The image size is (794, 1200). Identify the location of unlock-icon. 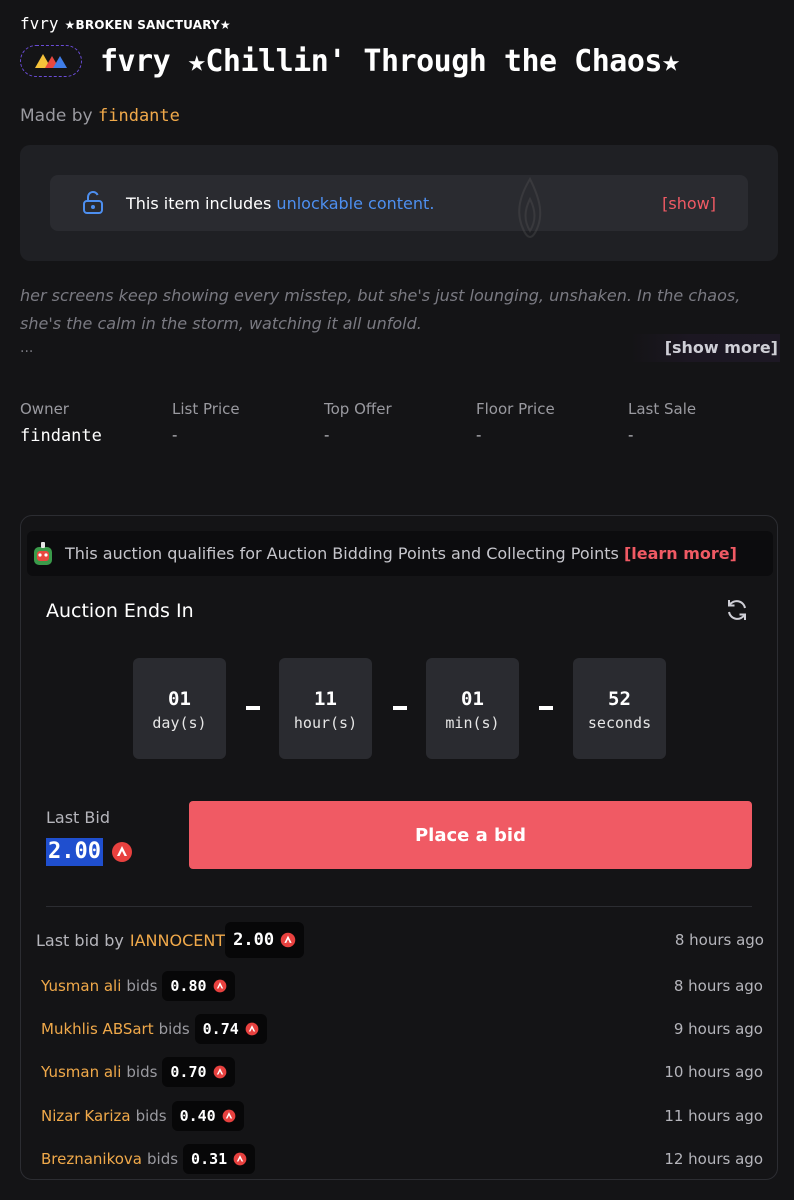
(93, 202).